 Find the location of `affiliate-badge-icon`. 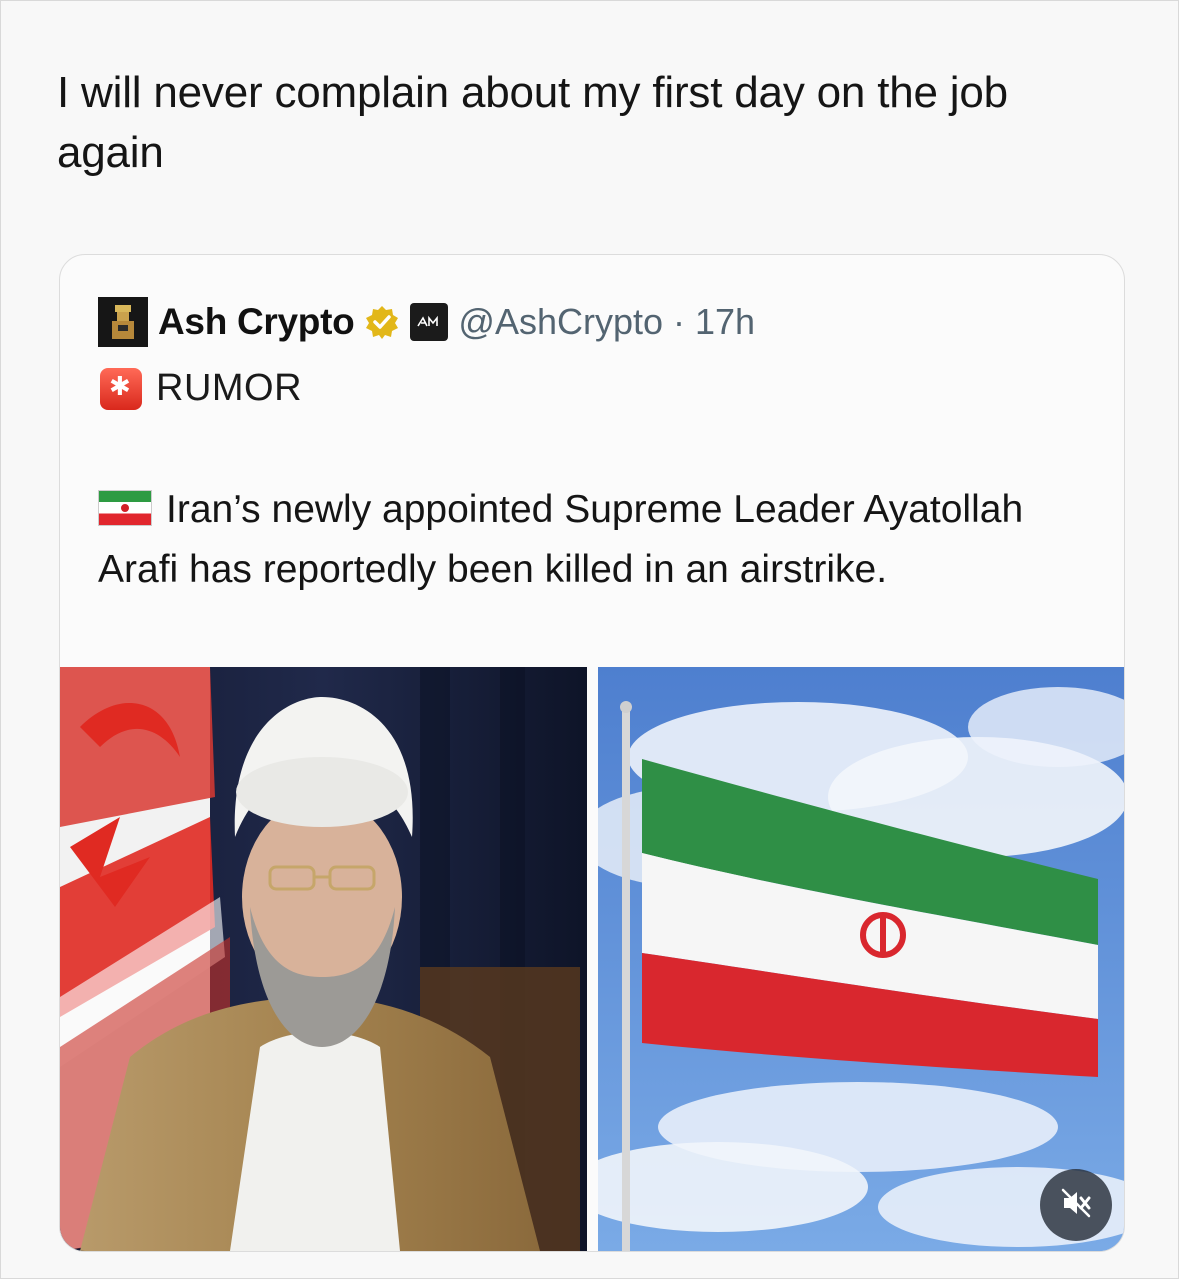

affiliate-badge-icon is located at coordinates (429, 322).